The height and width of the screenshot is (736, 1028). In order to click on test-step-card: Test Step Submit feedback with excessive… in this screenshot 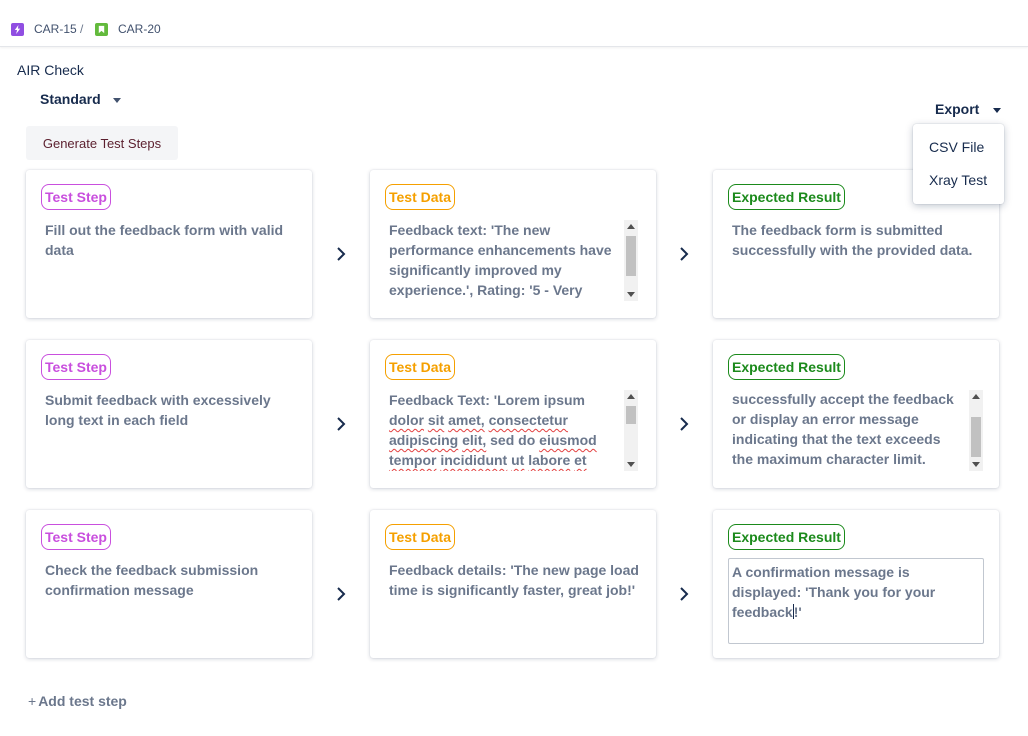, I will do `click(169, 414)`.